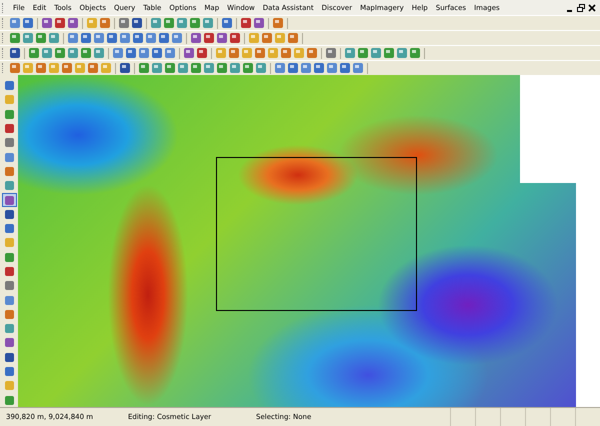  I want to click on close-icon, so click(592, 8).